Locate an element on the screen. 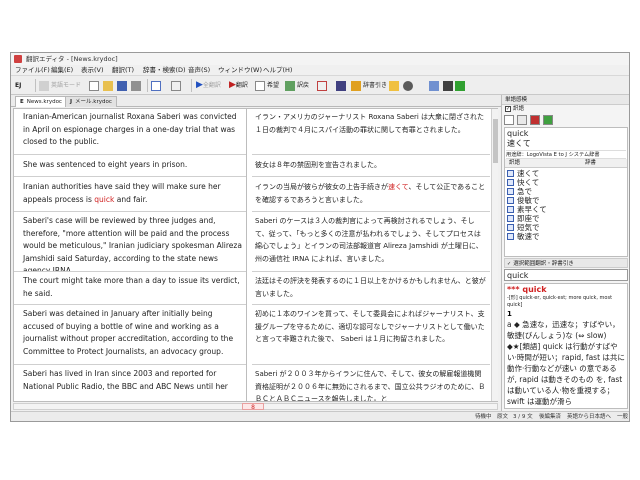 This screenshot has width=640, height=480. translate-all-button: ▶全翻訳 is located at coordinates (208, 85).